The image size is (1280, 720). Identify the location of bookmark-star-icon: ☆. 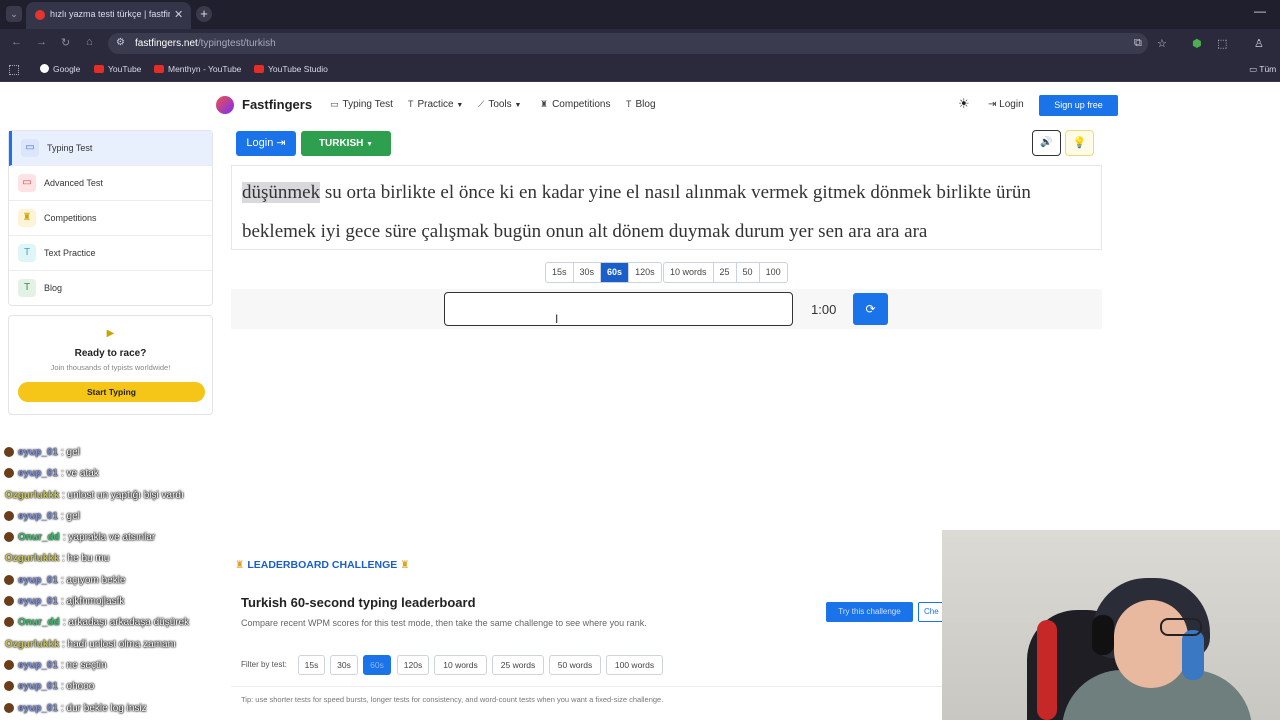
(1162, 43).